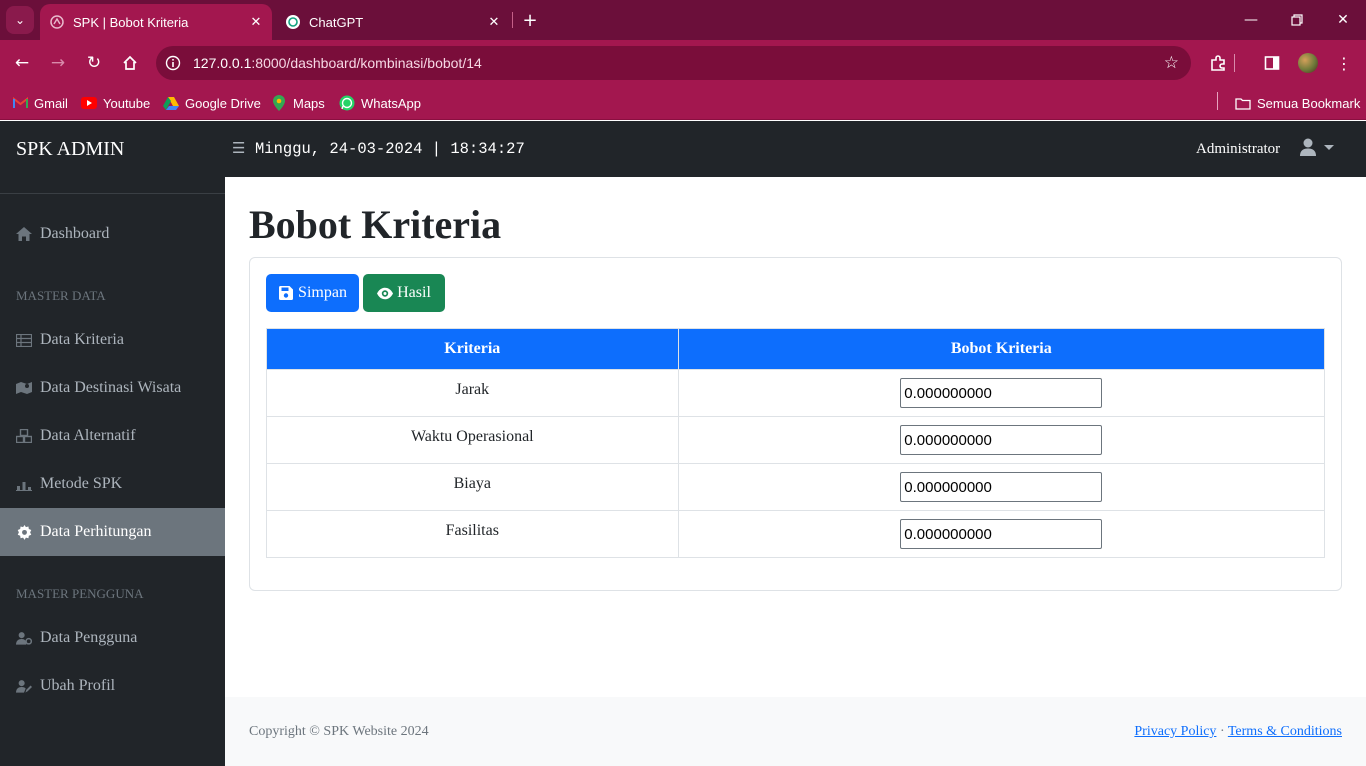 Image resolution: width=1366 pixels, height=766 pixels. What do you see at coordinates (1297, 20) in the screenshot?
I see `restore-icon` at bounding box center [1297, 20].